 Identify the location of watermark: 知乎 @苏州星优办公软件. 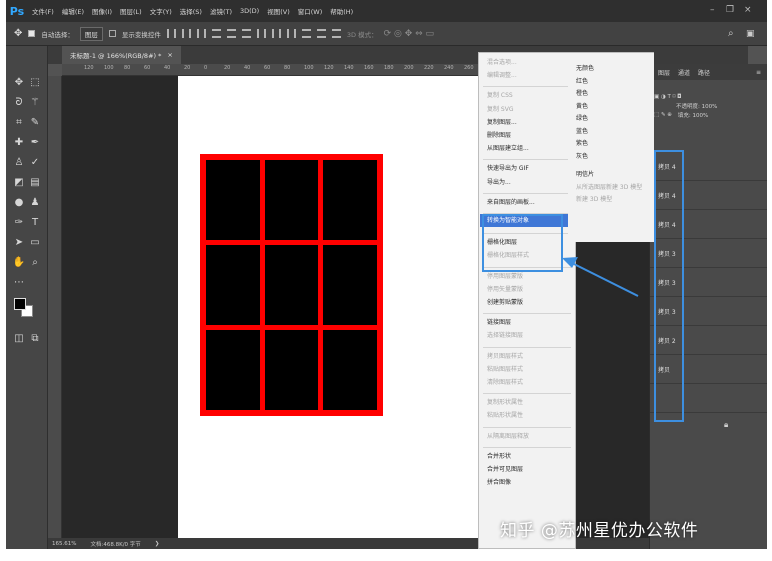
(599, 531).